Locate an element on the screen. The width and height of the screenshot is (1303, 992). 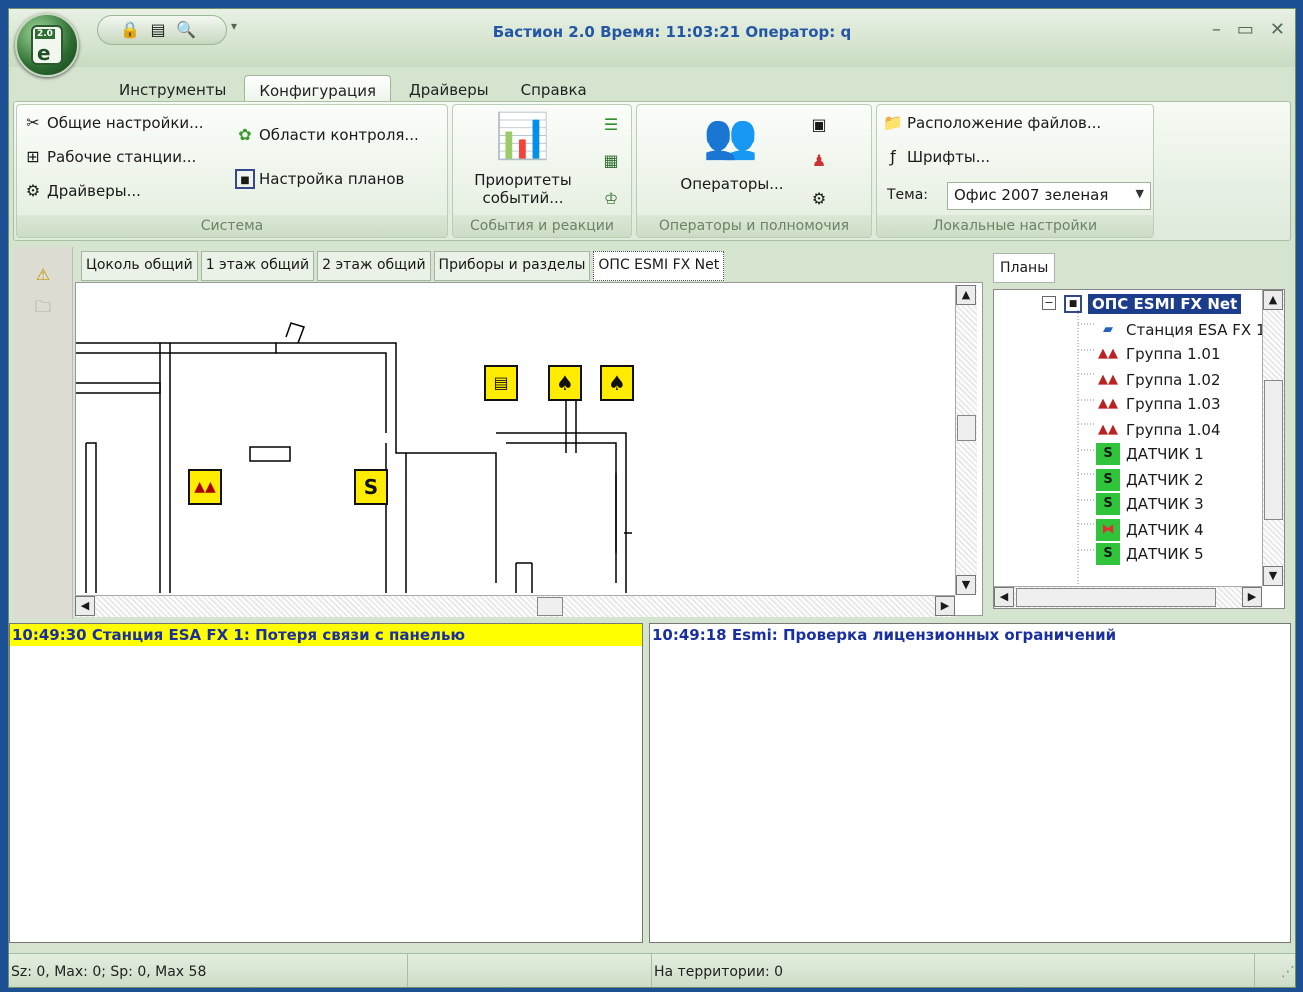
plan-tab-esmi: ОПС ESMI FX Net is located at coordinates (659, 266).